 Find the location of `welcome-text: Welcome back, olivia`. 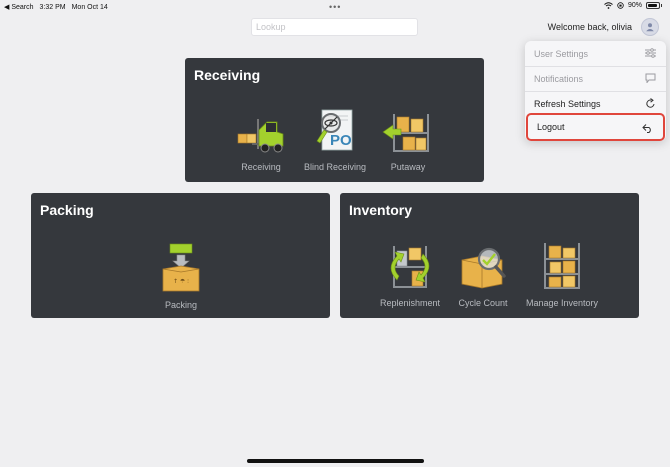

welcome-text: Welcome back, olivia is located at coordinates (589, 27).